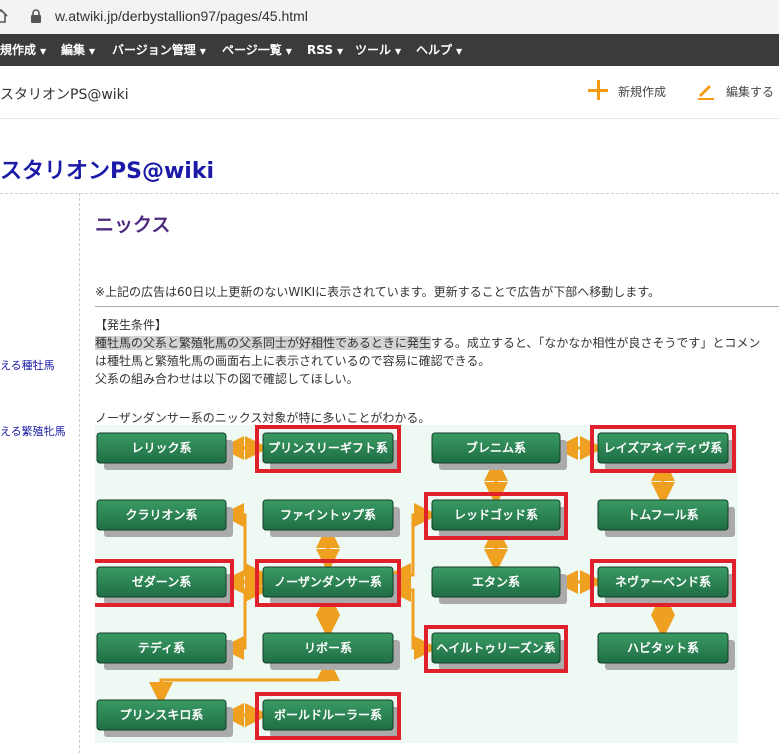 The height and width of the screenshot is (753, 779). I want to click on node-blenheim: ブレニム系, so click(499, 451).